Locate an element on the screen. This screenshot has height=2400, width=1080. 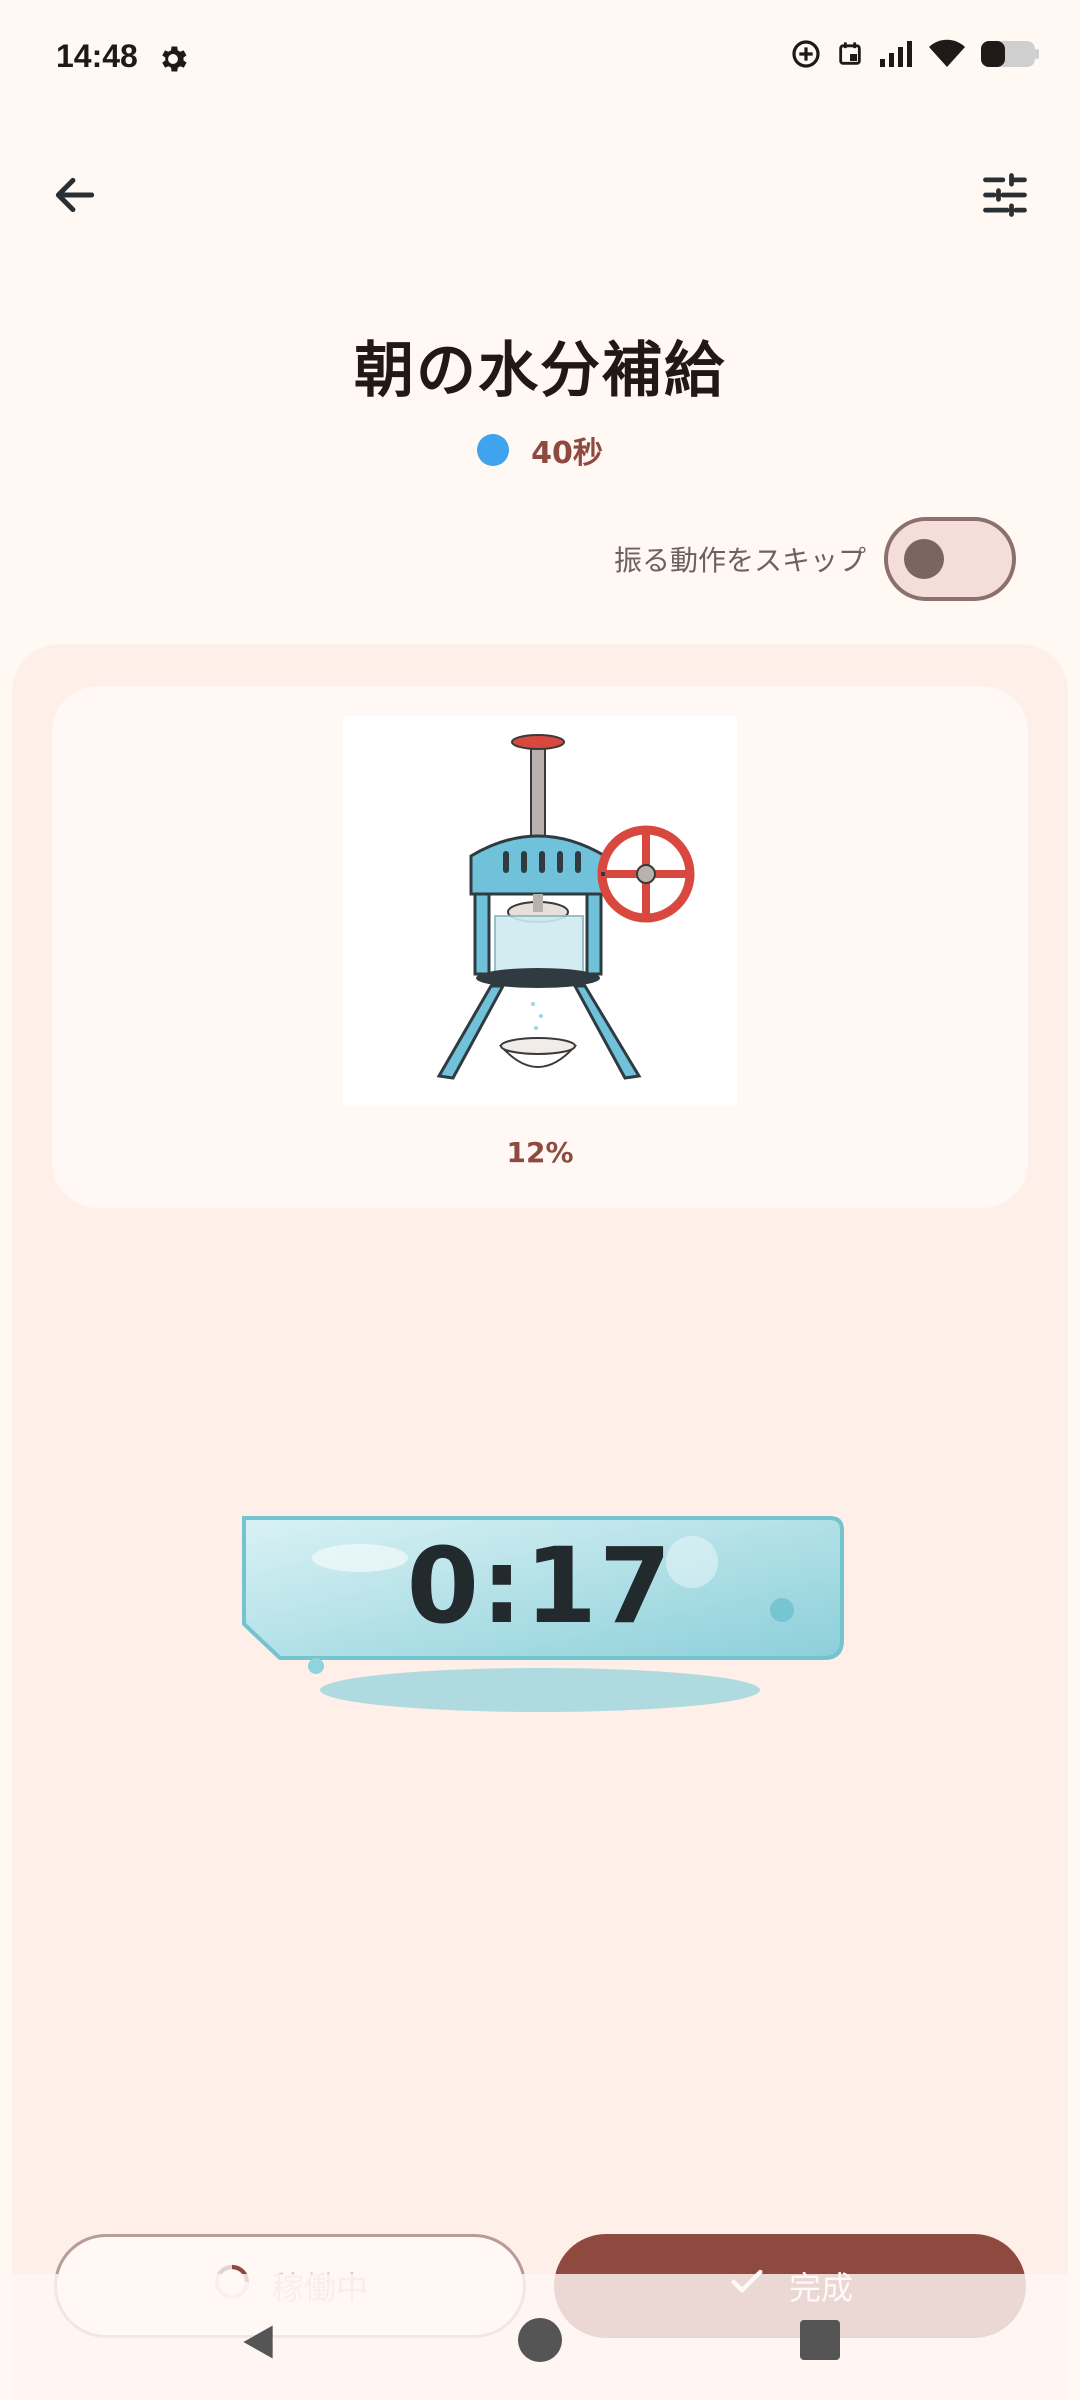
shaved-ice-machine-illustration is located at coordinates (540, 911).